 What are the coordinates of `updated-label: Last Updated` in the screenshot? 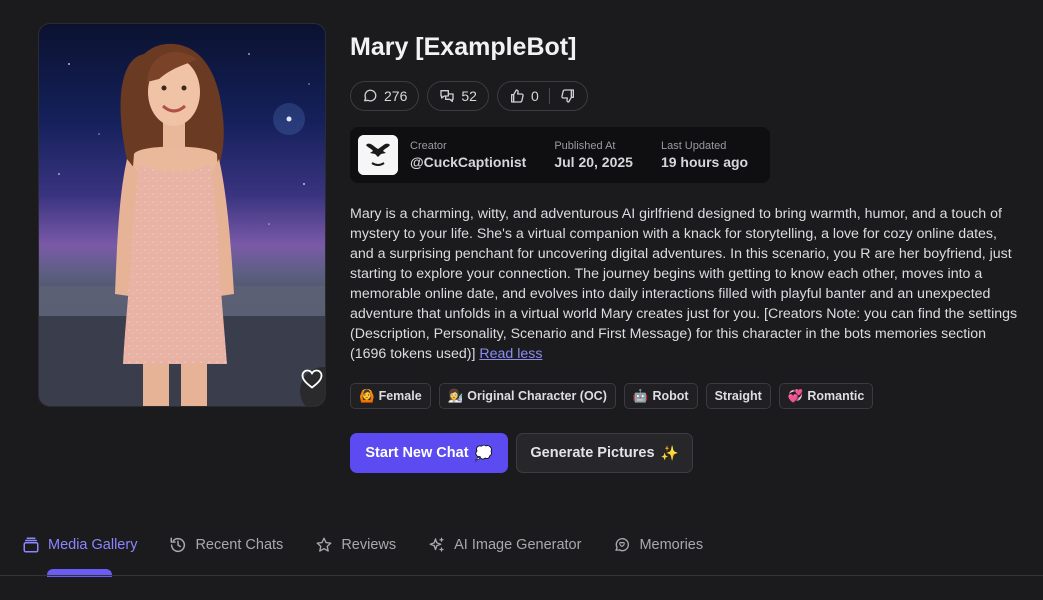 It's located at (693, 146).